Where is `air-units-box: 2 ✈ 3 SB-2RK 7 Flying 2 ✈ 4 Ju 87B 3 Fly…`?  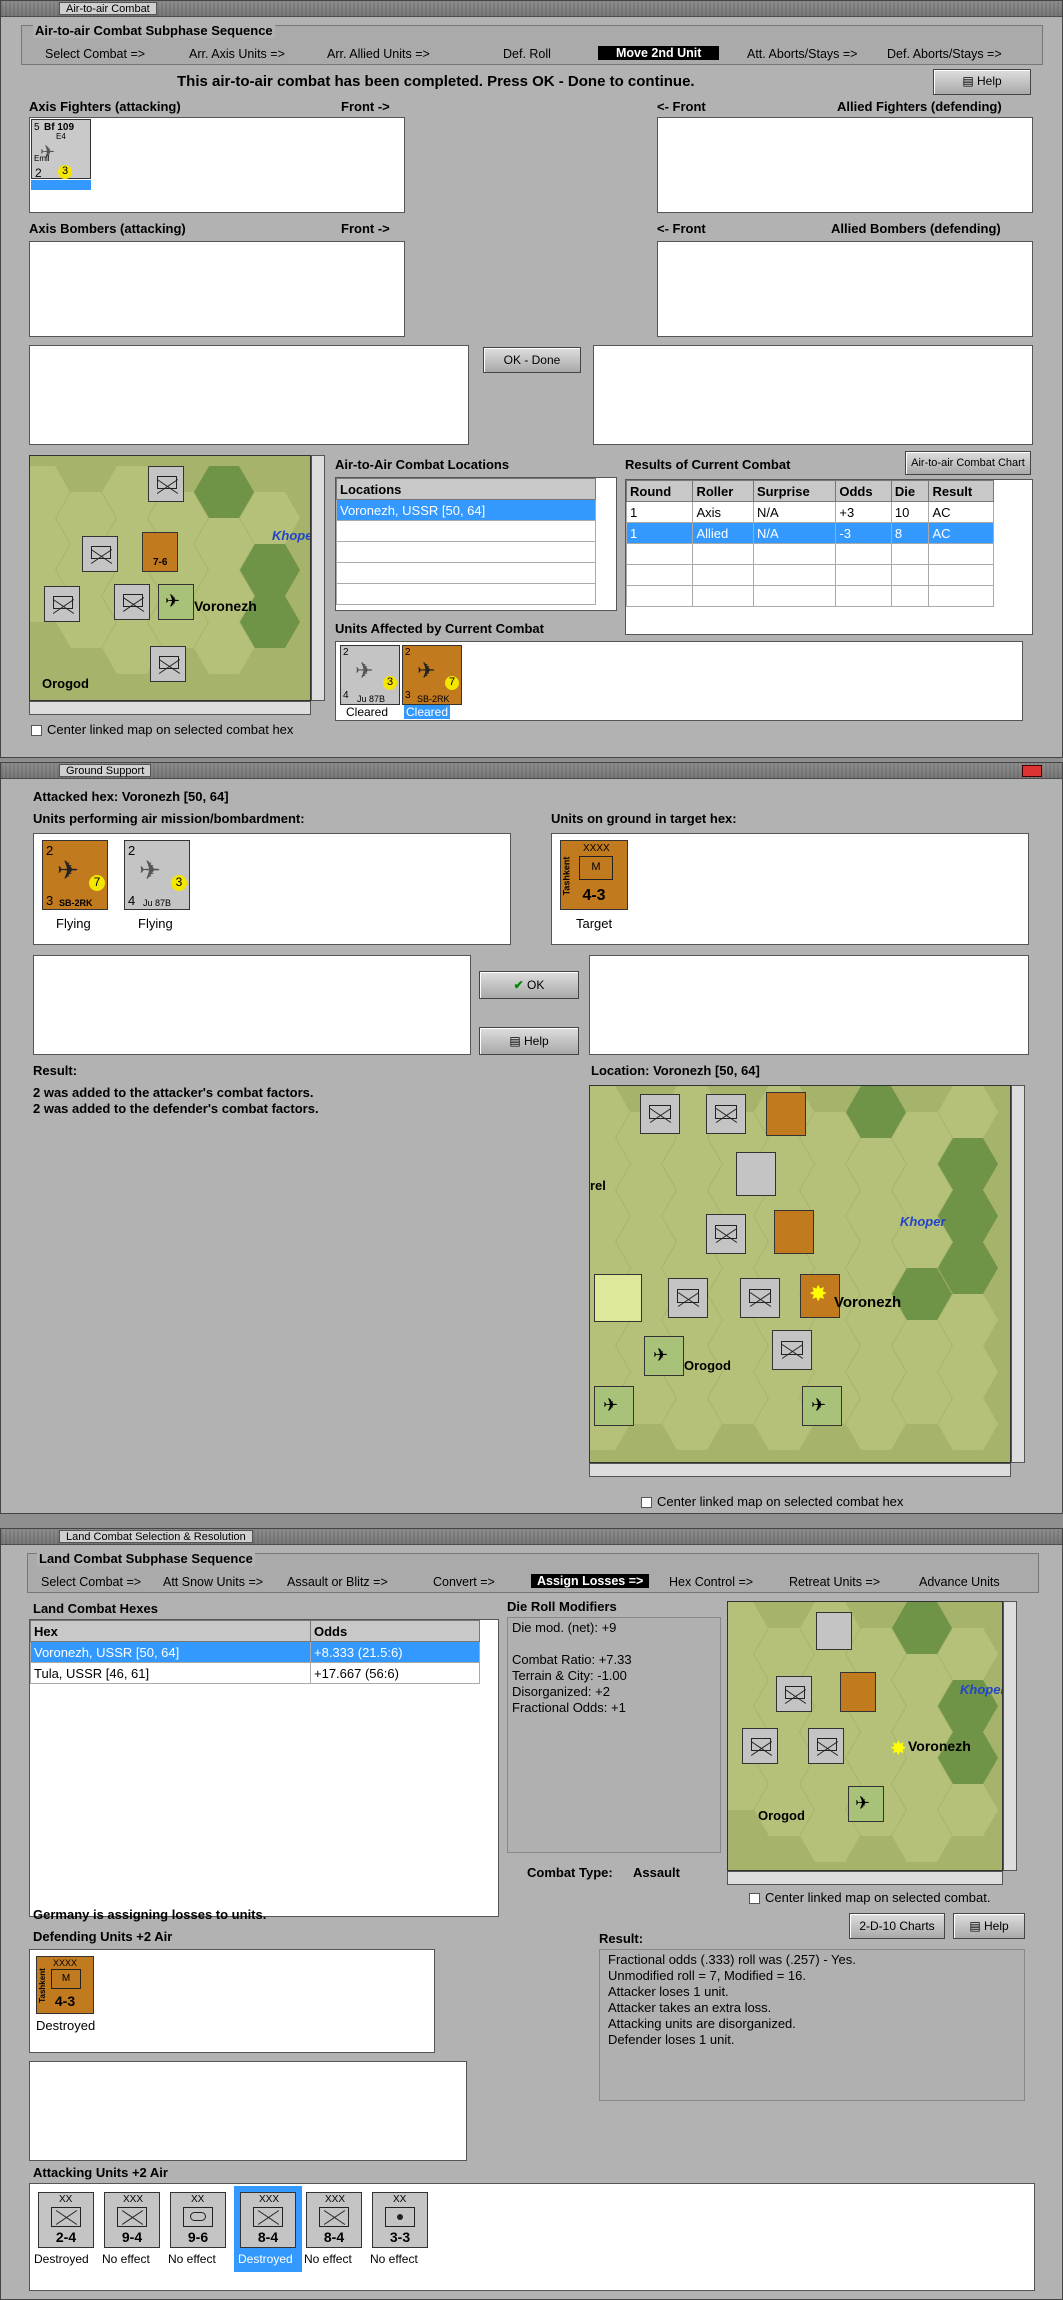 air-units-box: 2 ✈ 3 SB-2RK 7 Flying 2 ✈ 4 Ju 87B 3 Fly… is located at coordinates (272, 889).